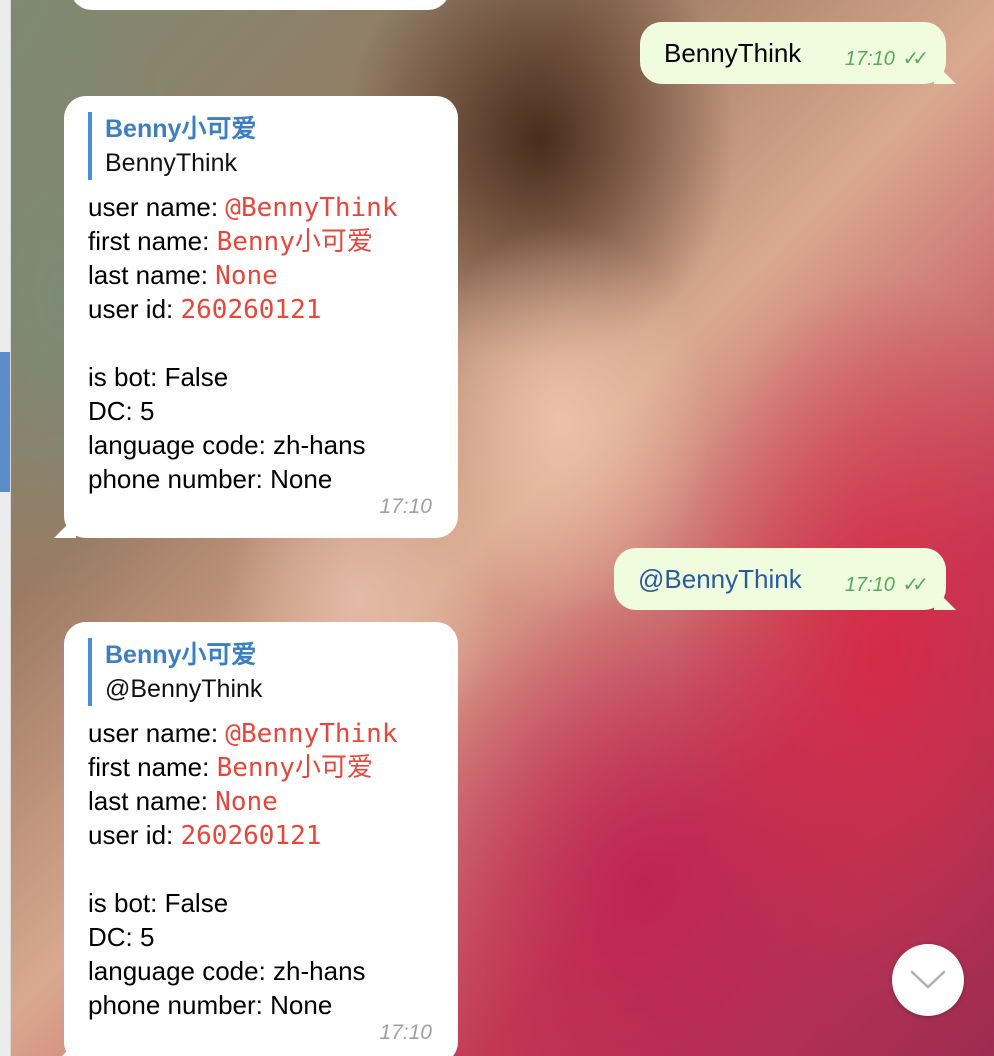 Image resolution: width=994 pixels, height=1056 pixels. I want to click on message-text: BennyThink, so click(733, 53).